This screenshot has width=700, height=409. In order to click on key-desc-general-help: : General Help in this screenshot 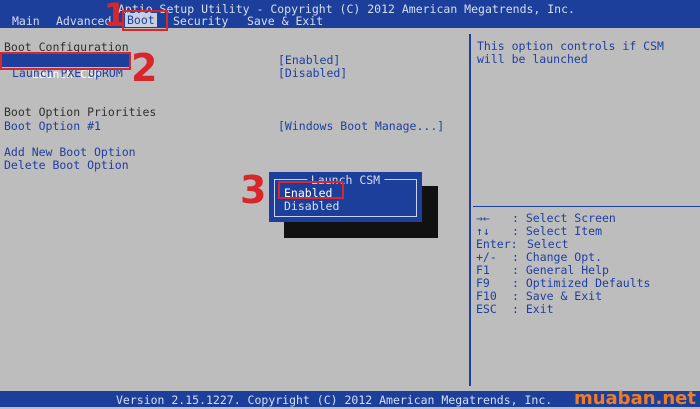, I will do `click(560, 270)`.